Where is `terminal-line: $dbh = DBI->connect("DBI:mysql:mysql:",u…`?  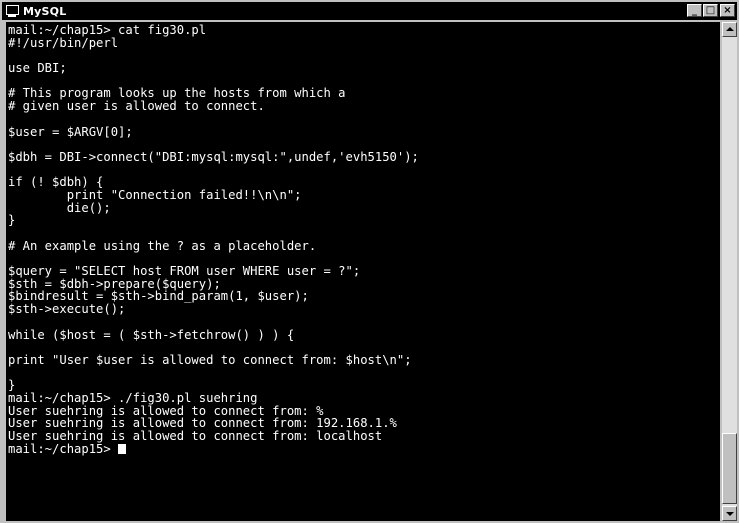
terminal-line: $dbh = DBI->connect("DBI:mysql:mysql:",u… is located at coordinates (213, 156).